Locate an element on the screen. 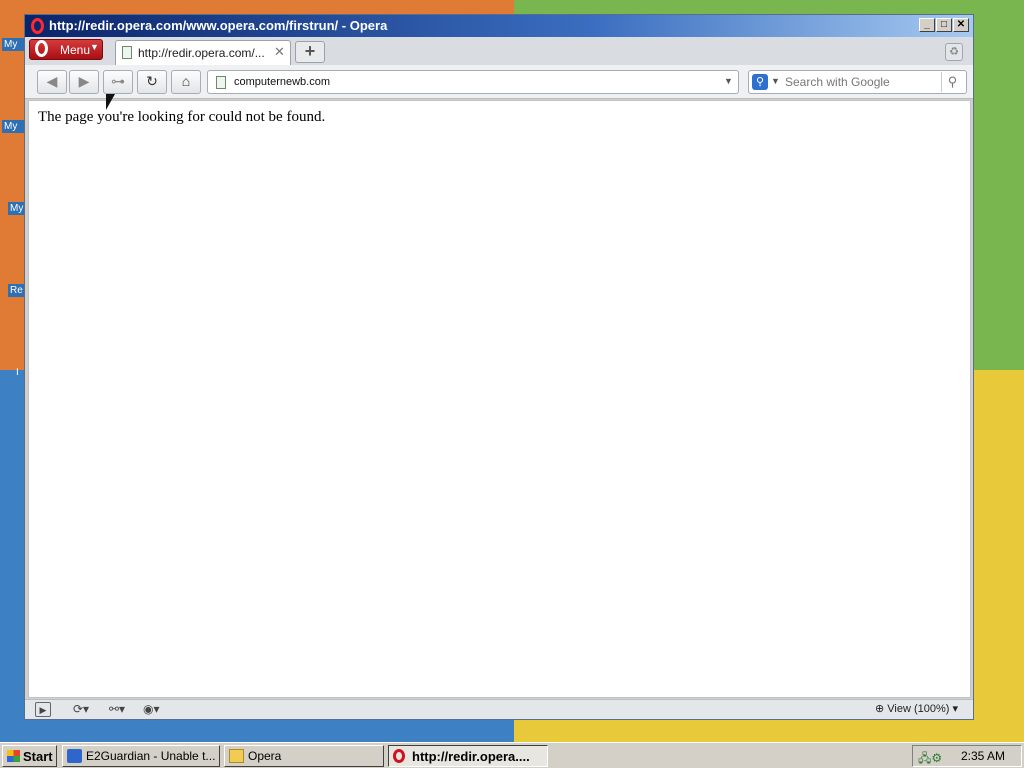 Image resolution: width=1024 pixels, height=768 pixels. opera-menu-button: Menu ▼ is located at coordinates (66, 49).